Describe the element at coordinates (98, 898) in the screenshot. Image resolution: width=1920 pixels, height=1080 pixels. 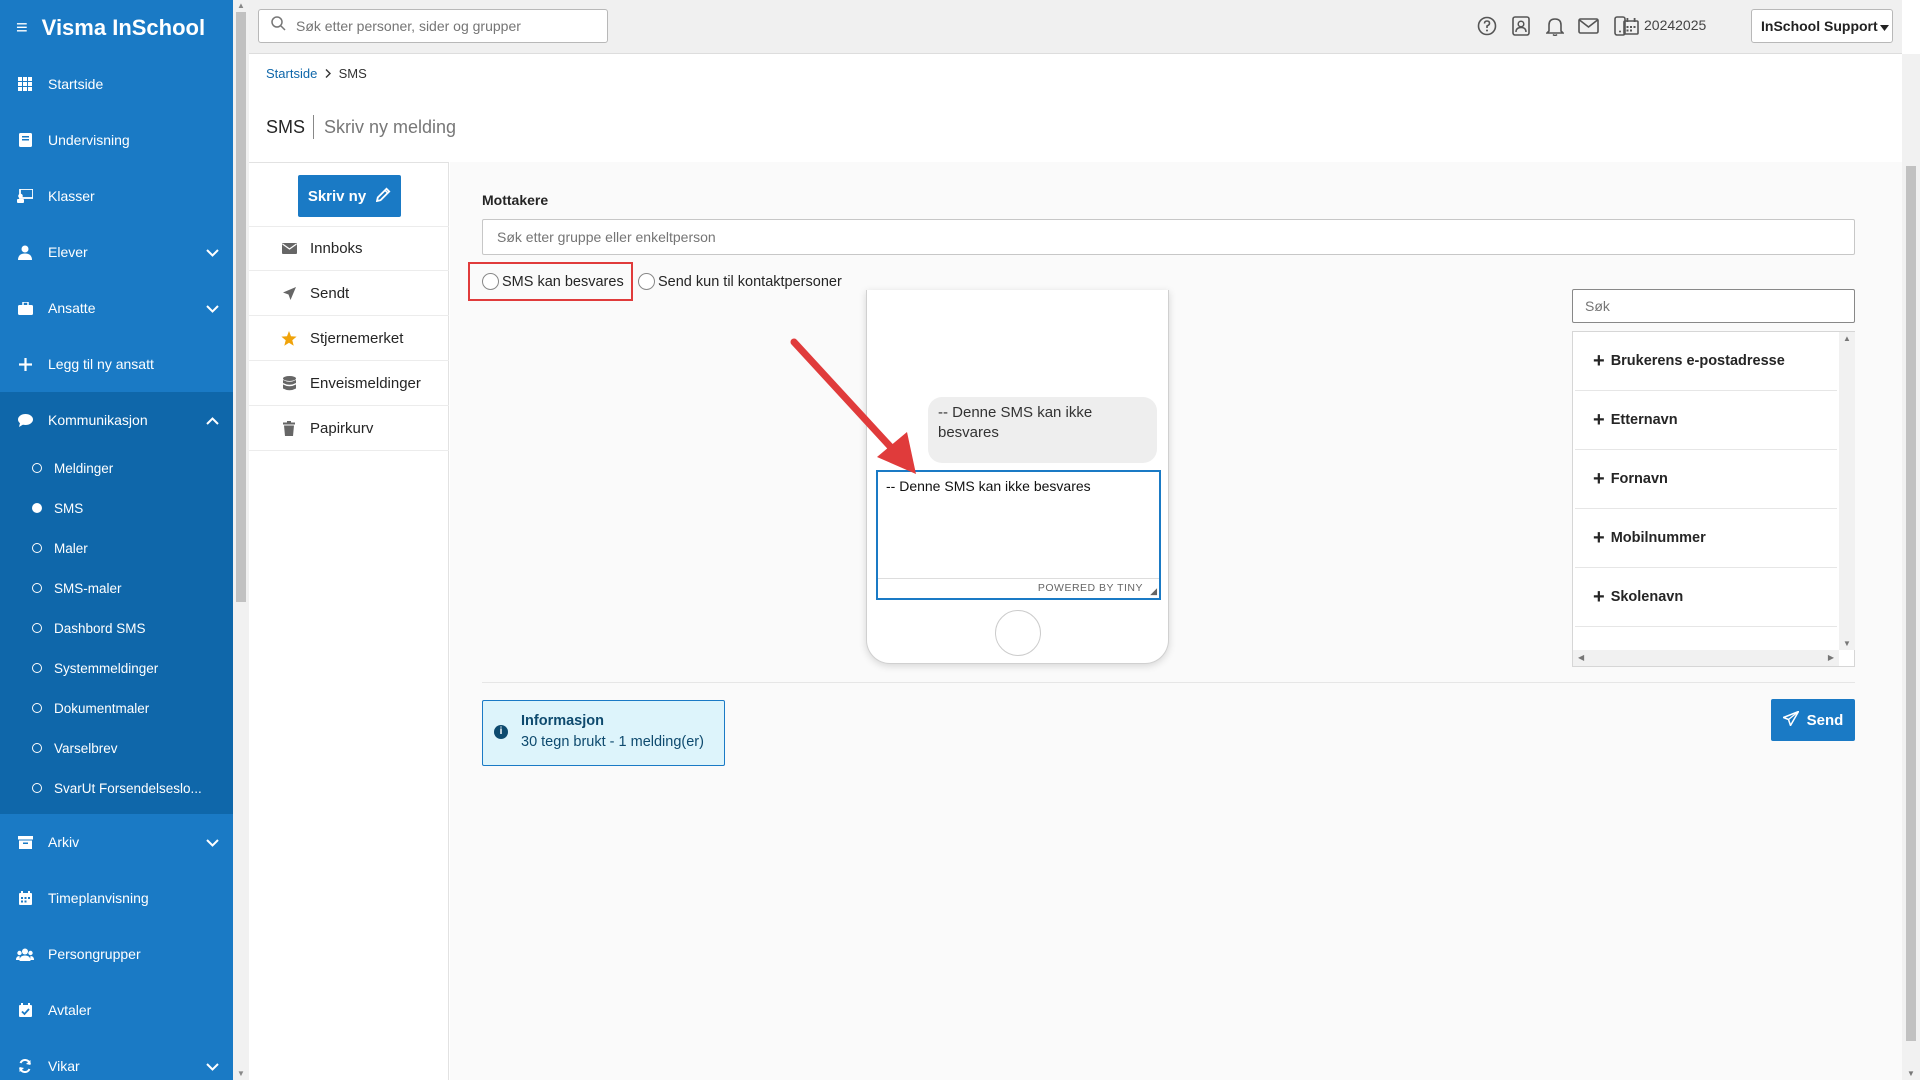
I see `sidebar-item-label: Timeplanvisning` at that location.